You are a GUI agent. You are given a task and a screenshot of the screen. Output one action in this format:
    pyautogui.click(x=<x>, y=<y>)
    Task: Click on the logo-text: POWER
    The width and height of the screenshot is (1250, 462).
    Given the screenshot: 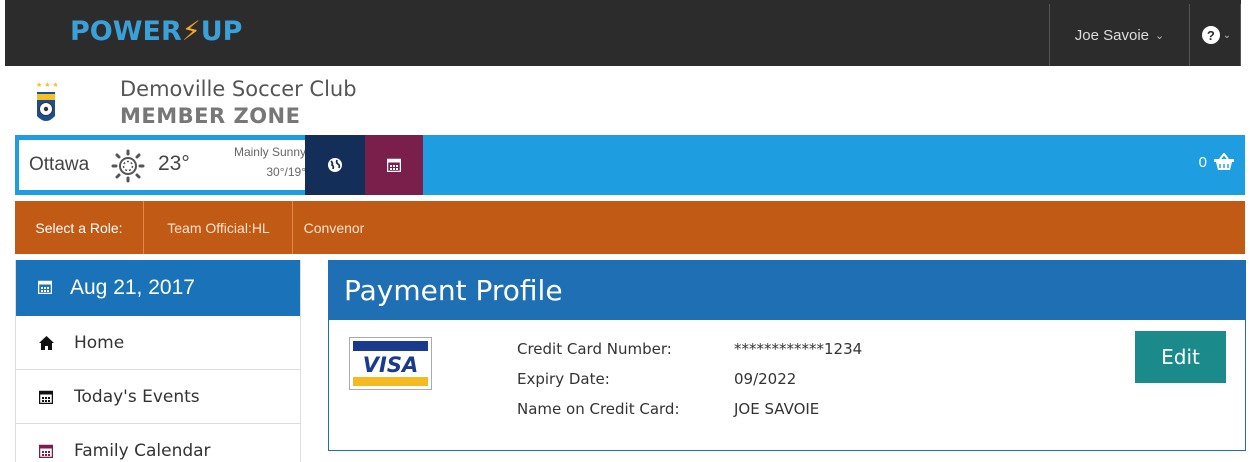 What is the action you would take?
    pyautogui.click(x=126, y=31)
    